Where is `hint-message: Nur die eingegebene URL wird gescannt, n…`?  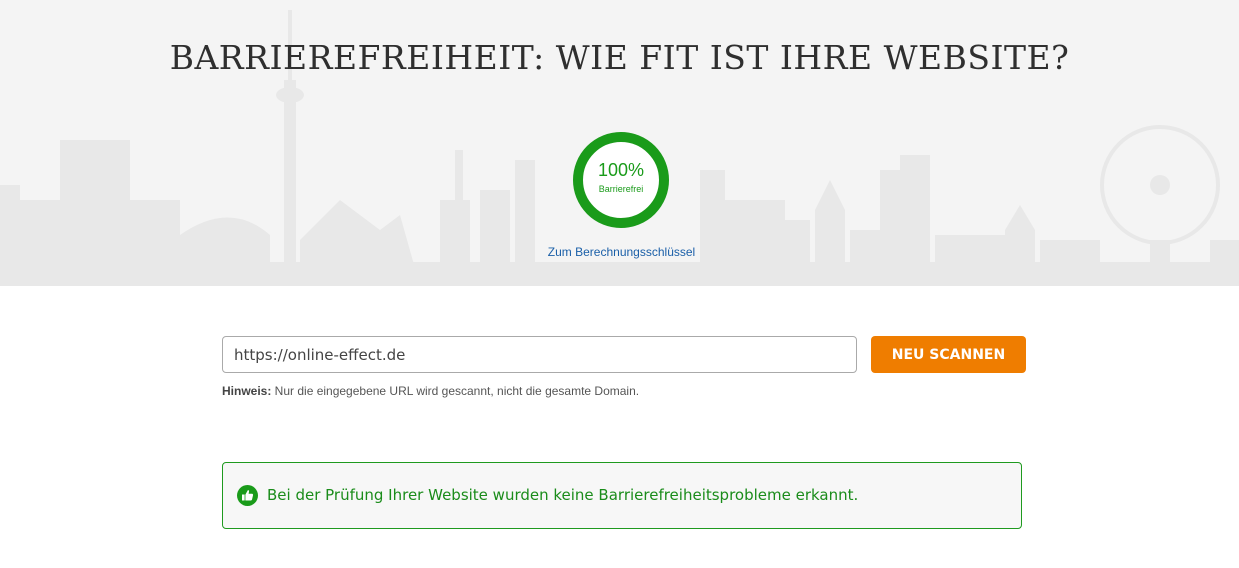 hint-message: Nur die eingegebene URL wird gescannt, n… is located at coordinates (455, 391).